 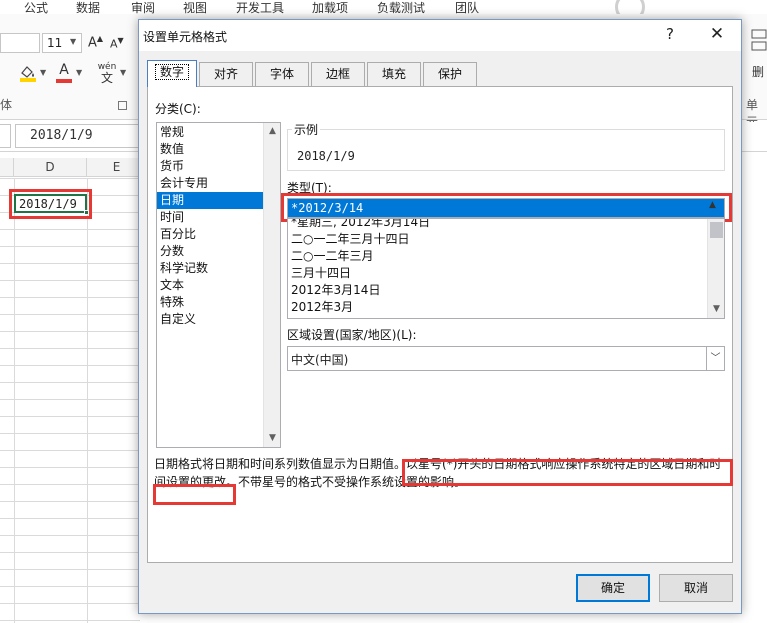 I want to click on delete-label: 删, so click(x=758, y=72).